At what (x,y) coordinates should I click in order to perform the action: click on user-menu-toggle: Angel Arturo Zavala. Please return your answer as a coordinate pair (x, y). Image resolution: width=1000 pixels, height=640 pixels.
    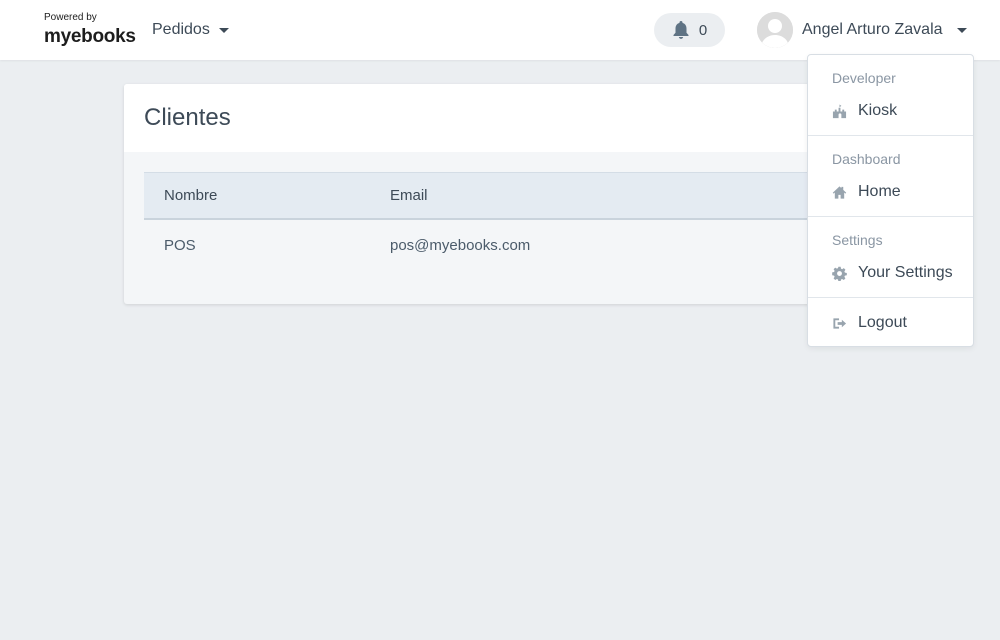
    Looking at the image, I should click on (862, 30).